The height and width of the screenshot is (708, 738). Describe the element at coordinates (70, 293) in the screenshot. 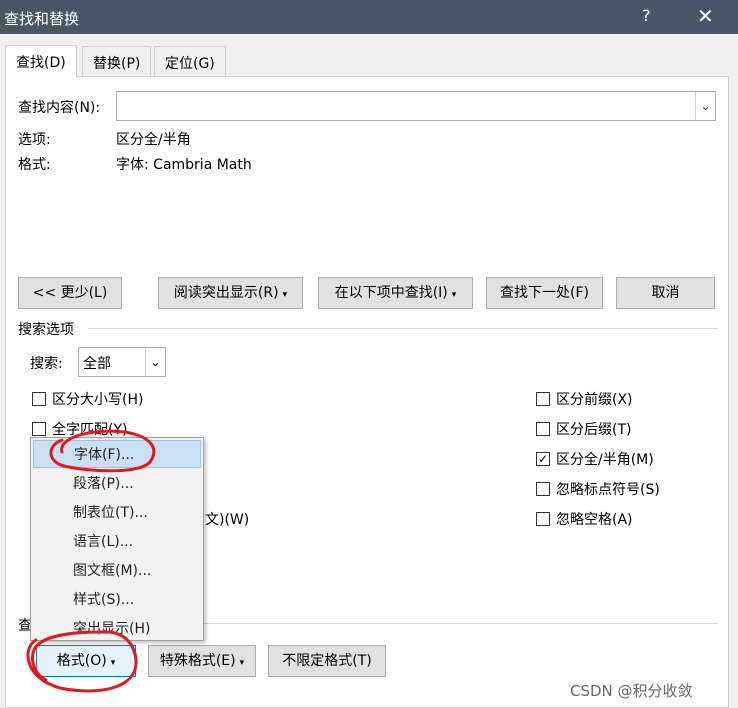

I see `less-button: << 更少(L)` at that location.